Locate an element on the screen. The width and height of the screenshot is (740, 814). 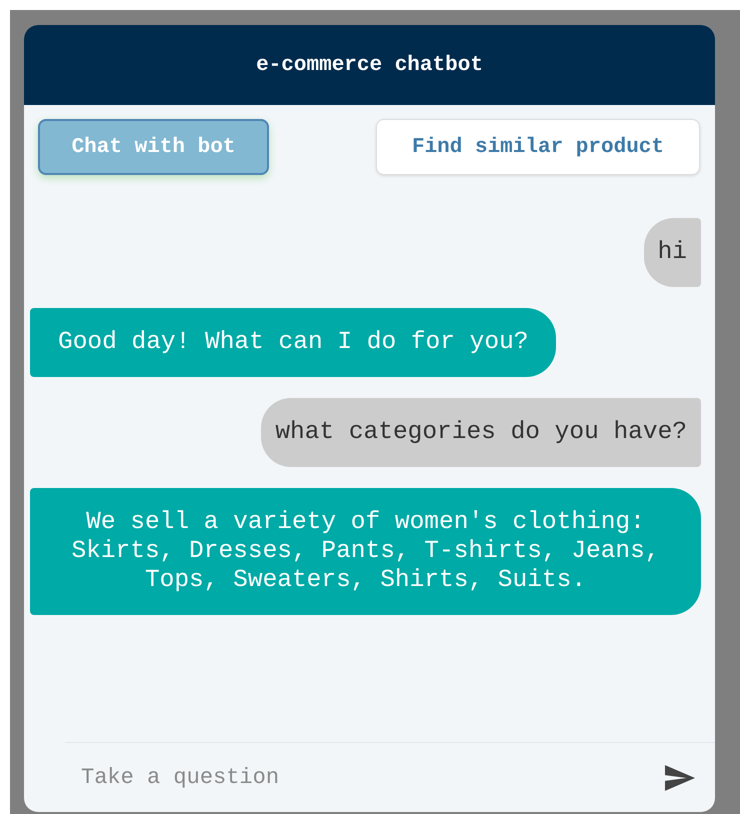
window-title: e-commerce chatbot is located at coordinates (369, 65).